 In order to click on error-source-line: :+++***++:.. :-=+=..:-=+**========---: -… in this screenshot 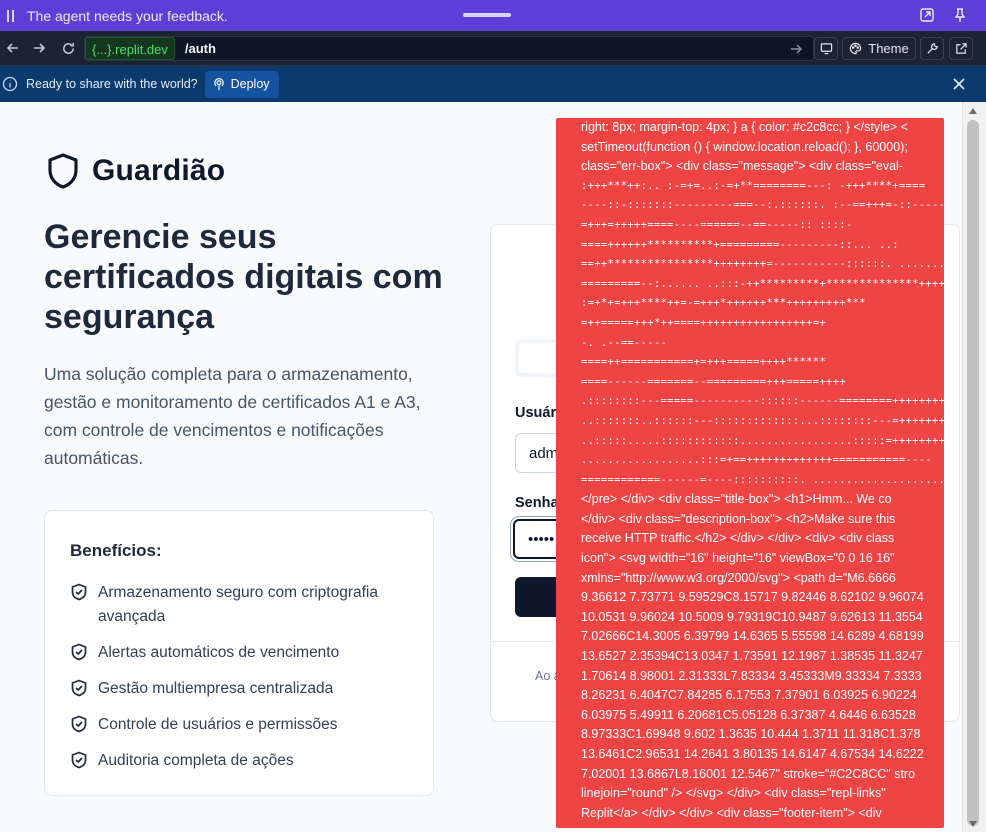, I will do `click(753, 185)`.